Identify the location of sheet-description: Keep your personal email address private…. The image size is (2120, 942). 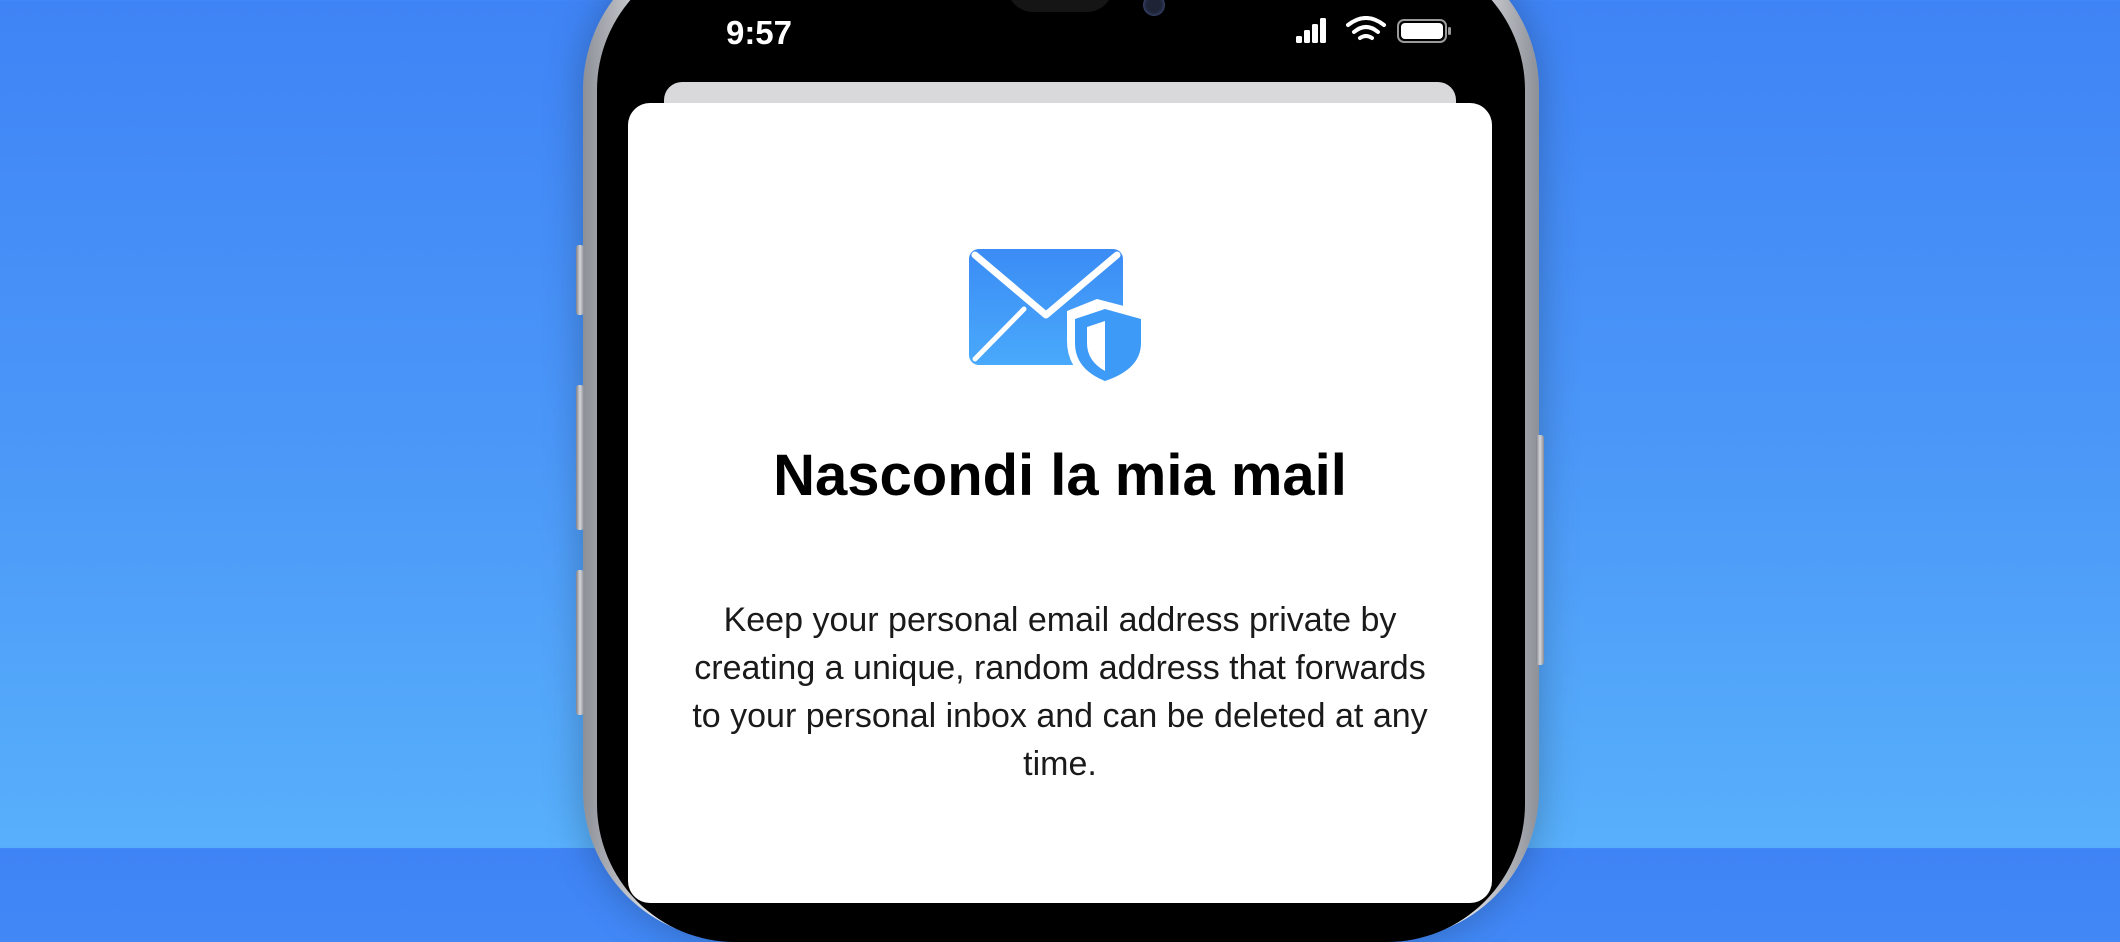
(1060, 692).